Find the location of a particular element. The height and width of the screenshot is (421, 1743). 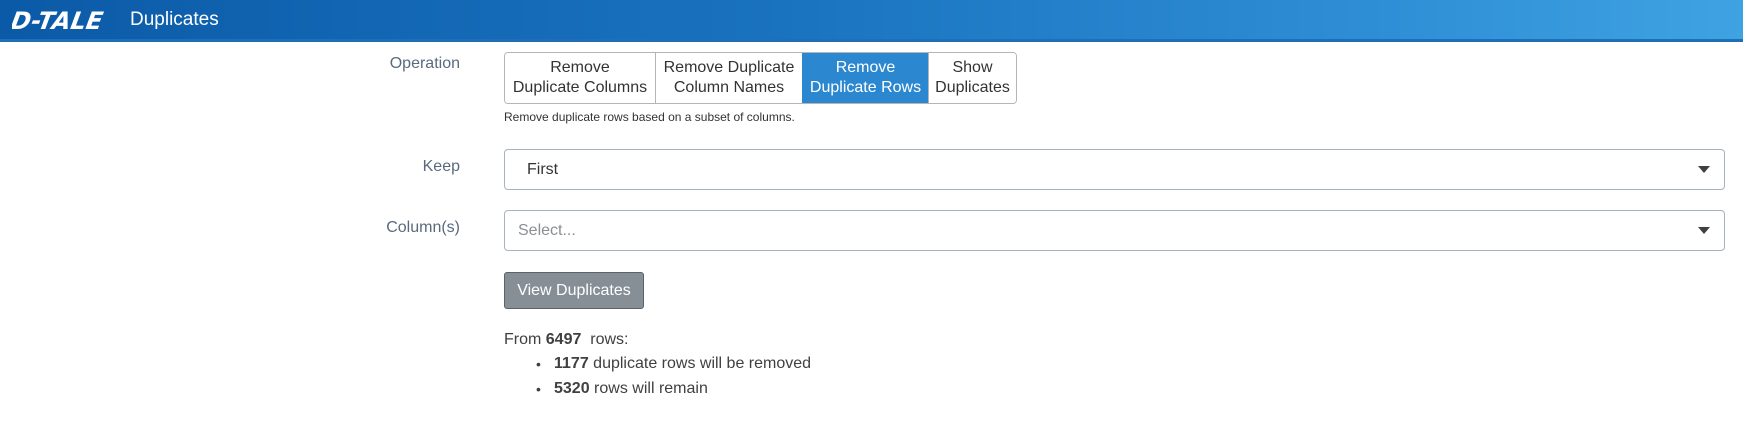

logo-text: D-TALE is located at coordinates (59, 21).